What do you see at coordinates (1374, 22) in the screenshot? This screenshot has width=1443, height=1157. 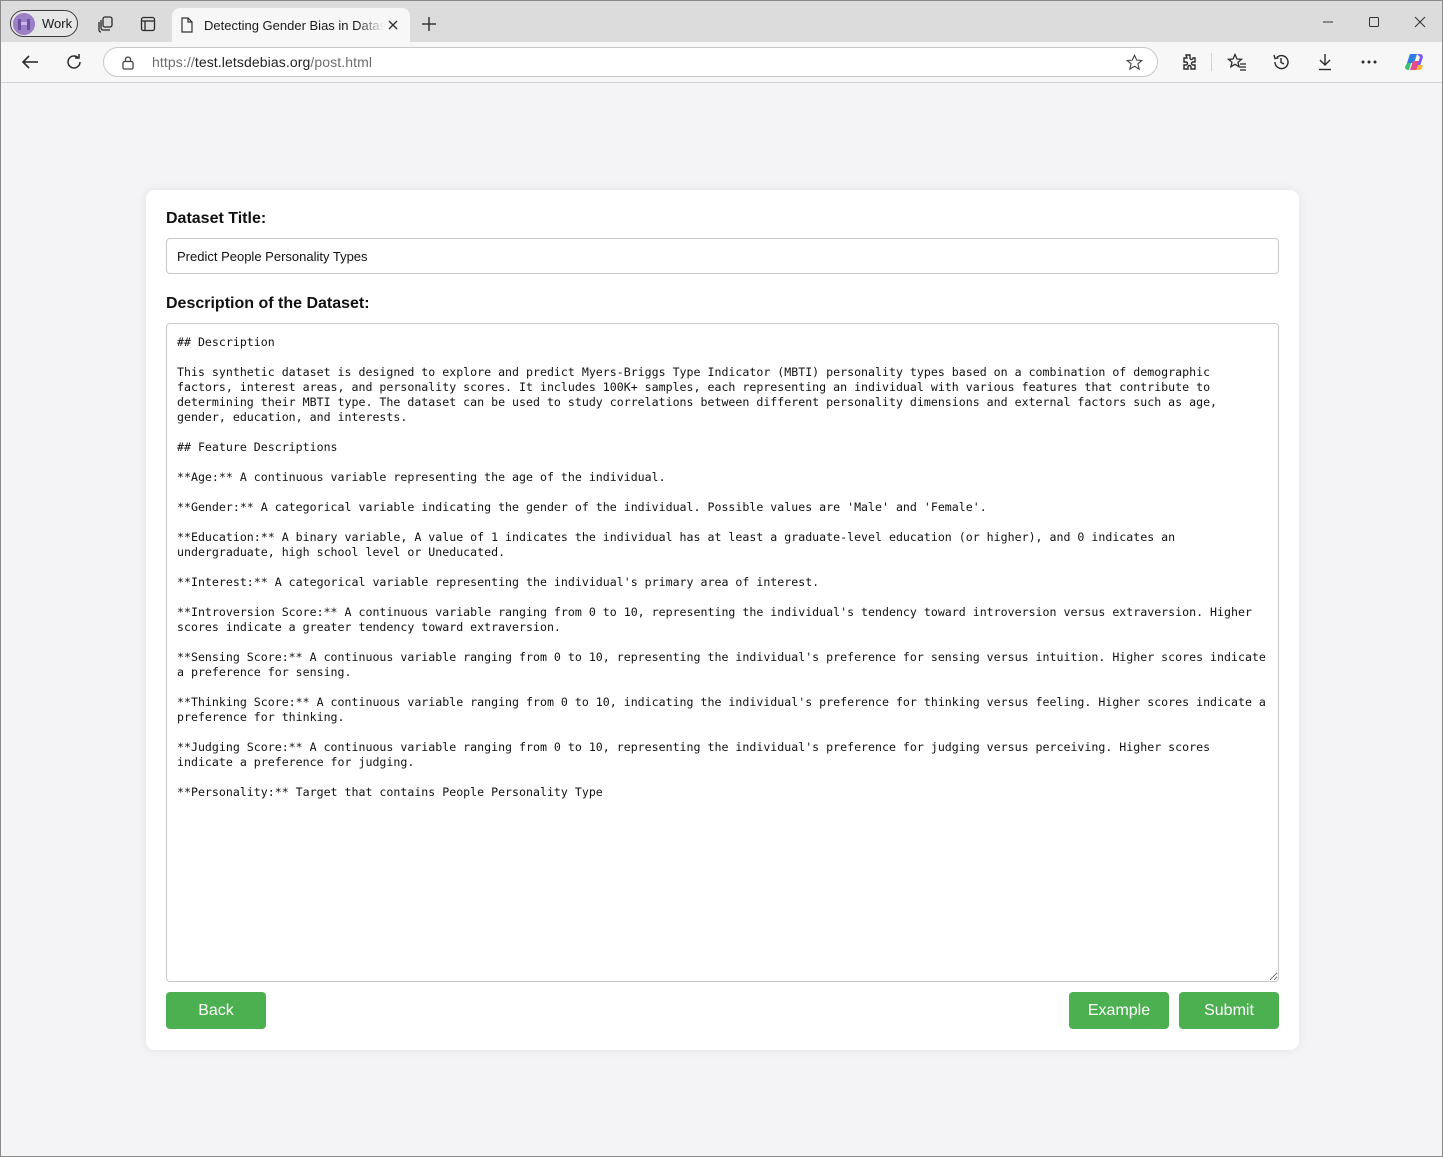 I see `maximize-icon` at bounding box center [1374, 22].